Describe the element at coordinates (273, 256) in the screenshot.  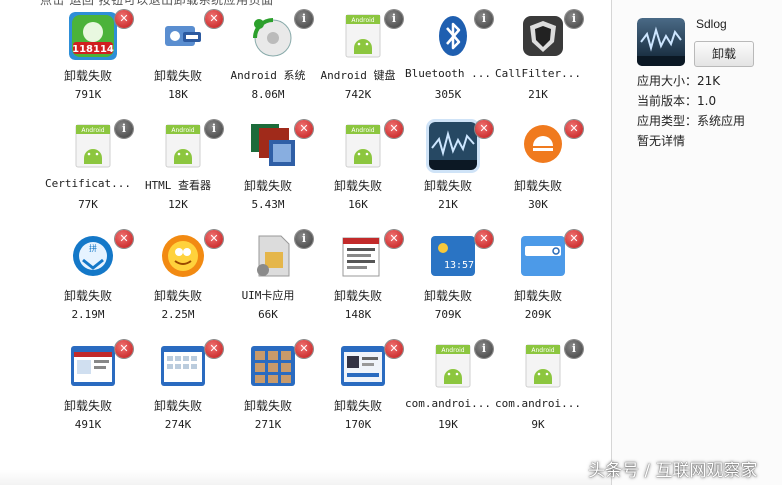
I see `sim-card-icon` at that location.